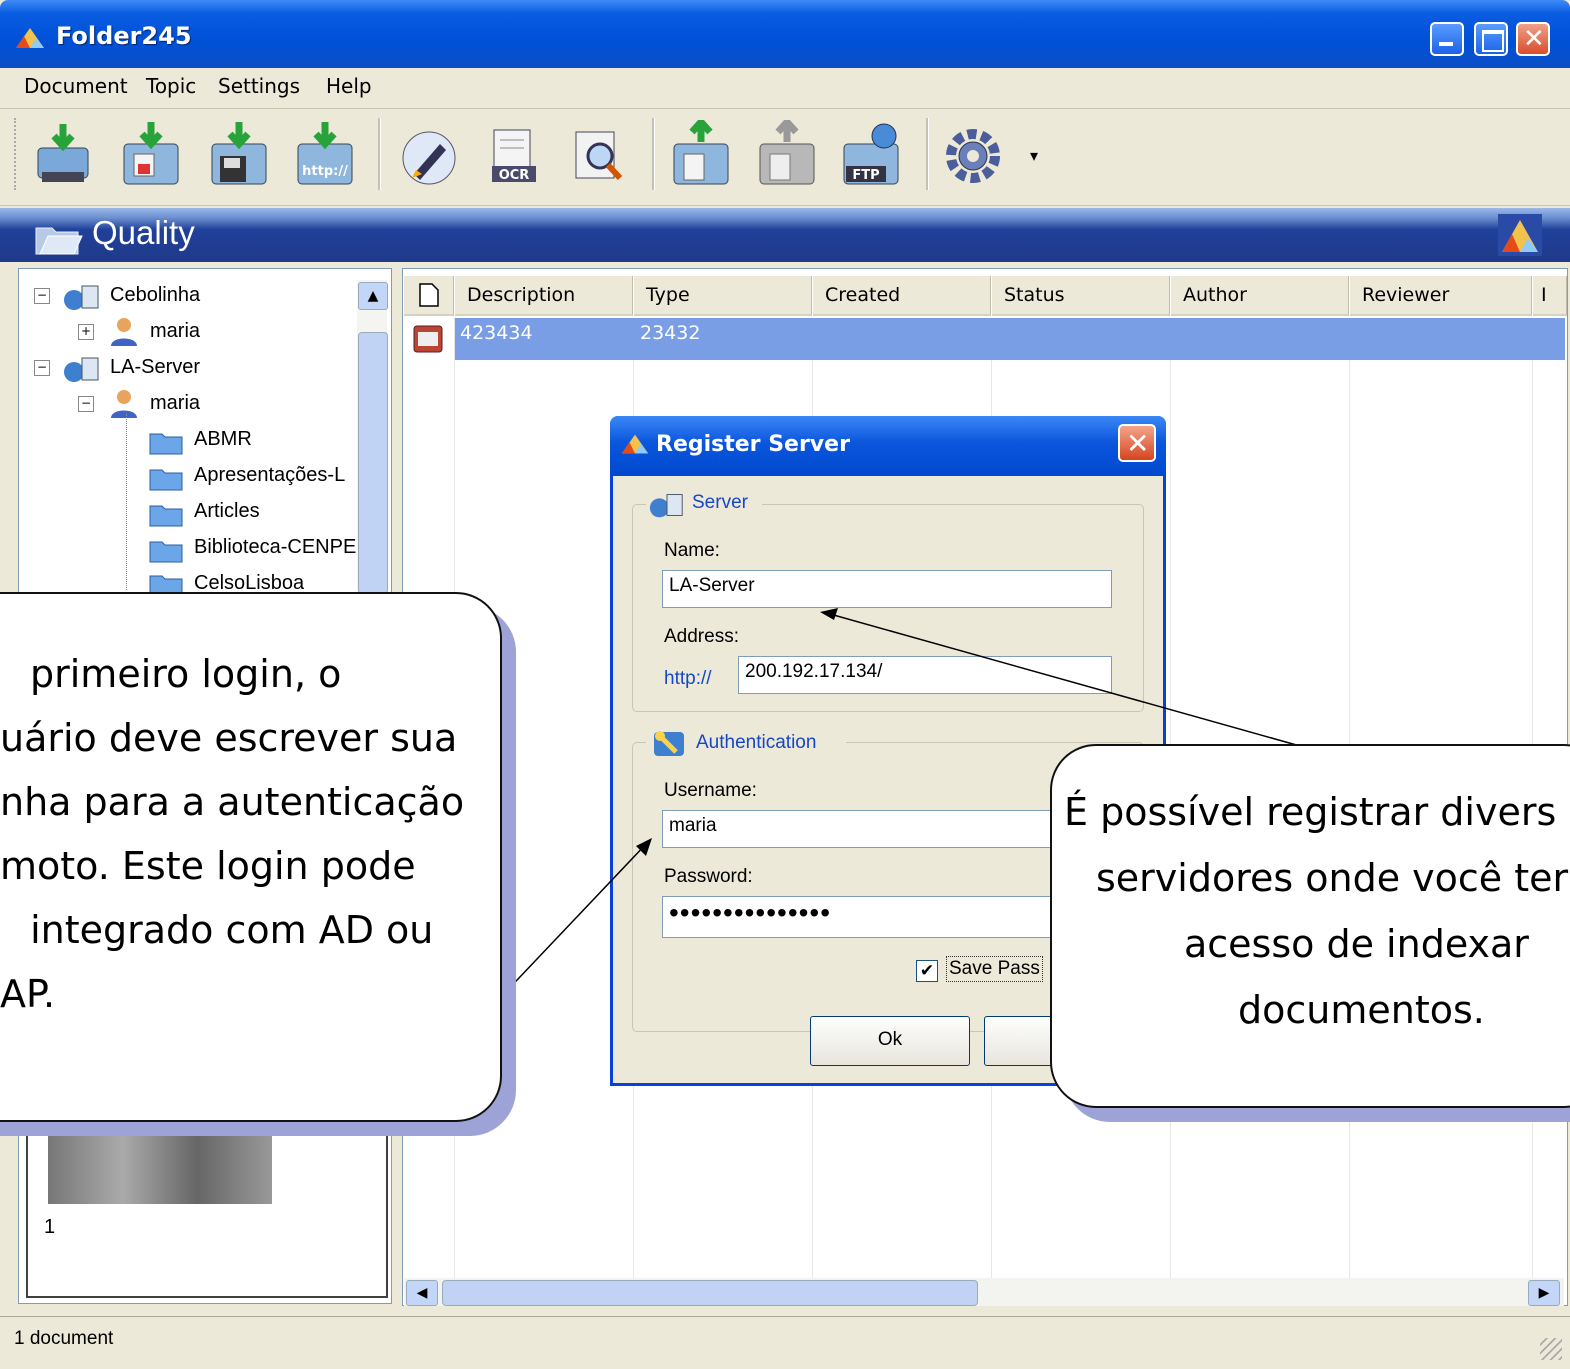 The height and width of the screenshot is (1369, 1570). Describe the element at coordinates (1356, 944) in the screenshot. I see `callout-right-line: acesso de indexar` at that location.